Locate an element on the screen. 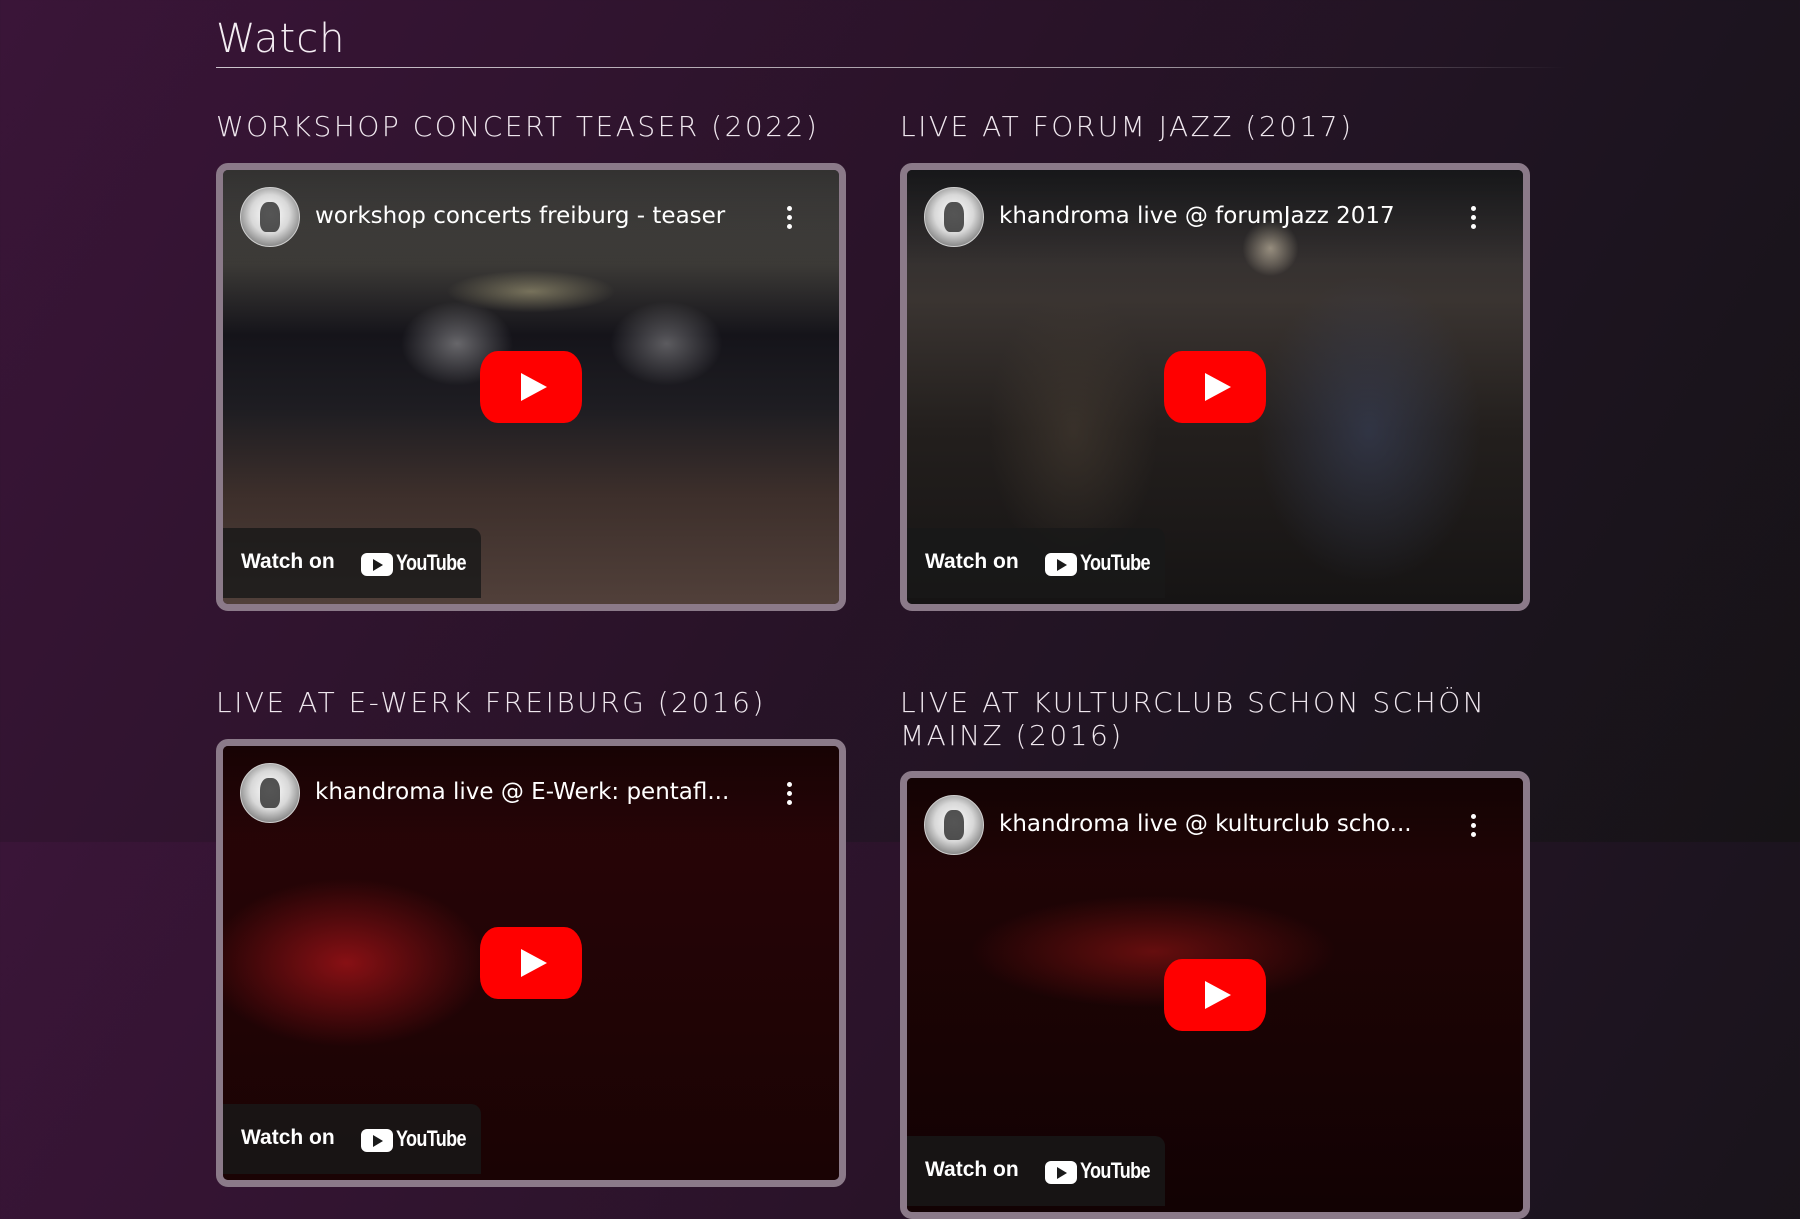 Image resolution: width=1800 pixels, height=1219 pixels. video-heading: WORKSHOP CONCERT TEASER (2022) is located at coordinates (518, 126).